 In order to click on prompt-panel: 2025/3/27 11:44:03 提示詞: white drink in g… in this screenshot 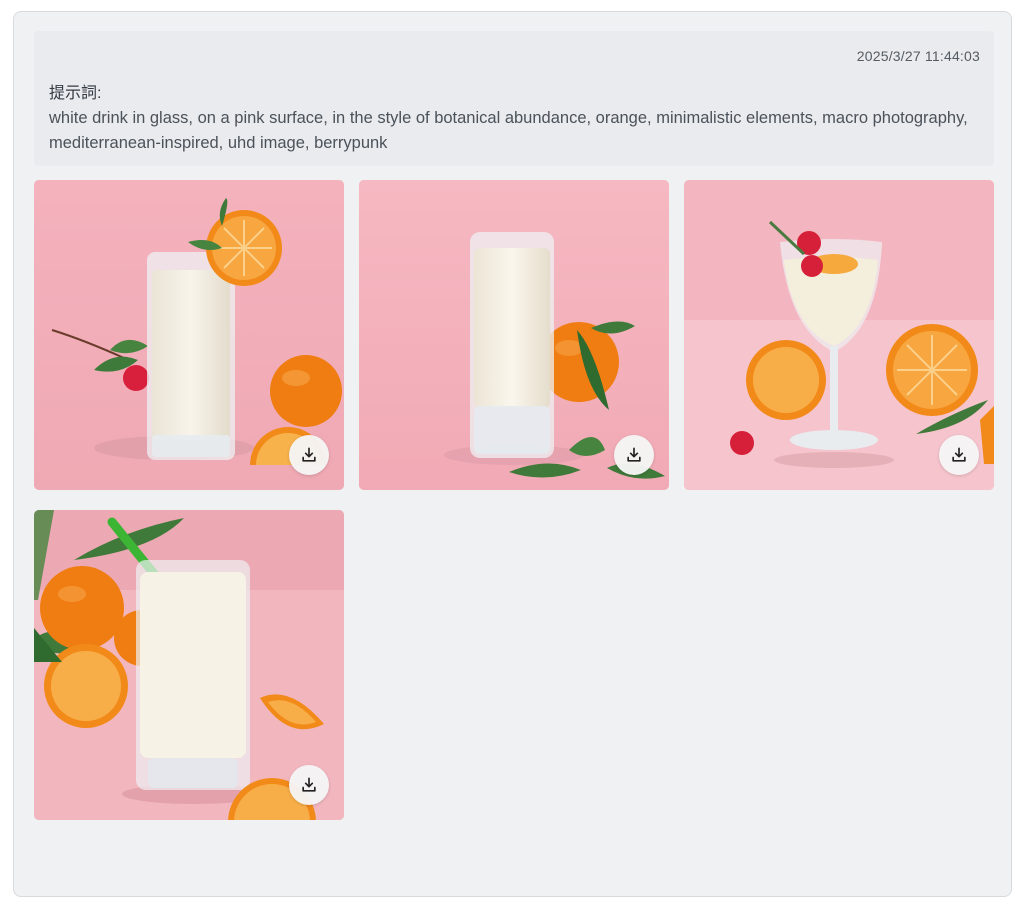, I will do `click(514, 98)`.